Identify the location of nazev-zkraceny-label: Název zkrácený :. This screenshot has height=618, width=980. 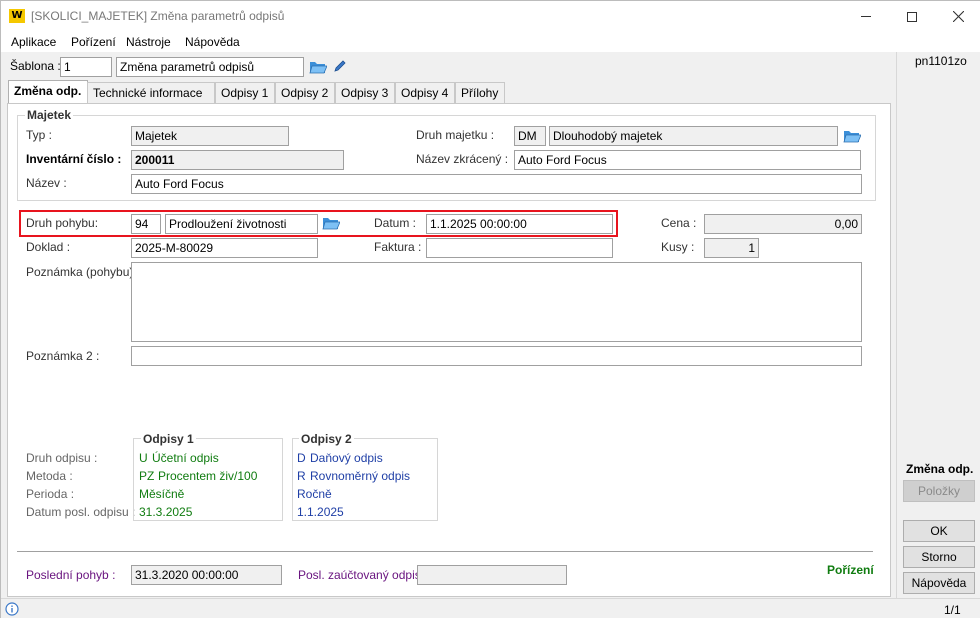
(462, 159).